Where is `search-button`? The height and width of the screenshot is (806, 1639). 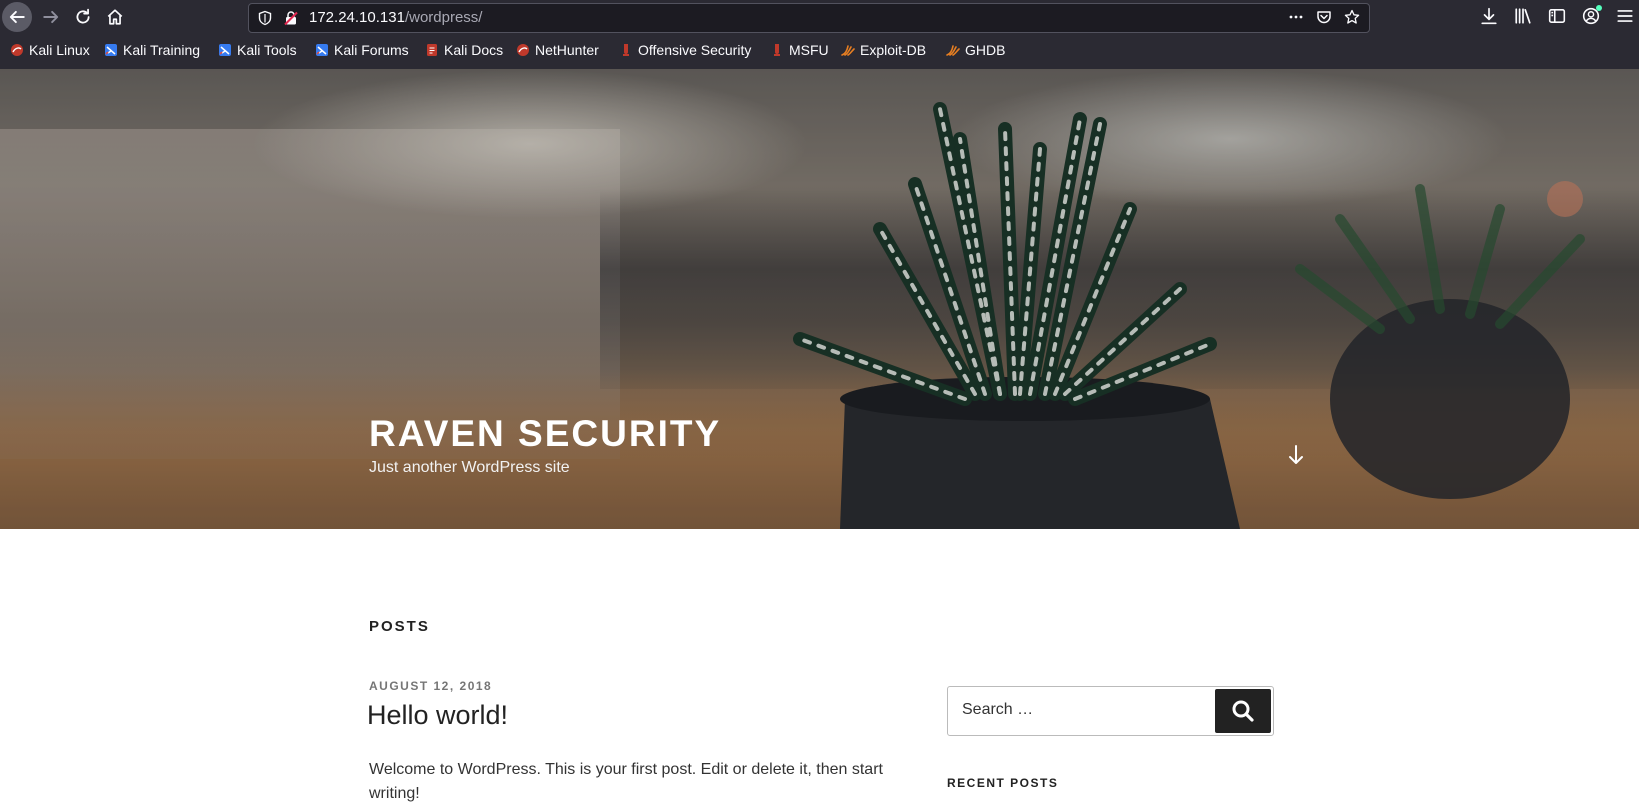
search-button is located at coordinates (1243, 711).